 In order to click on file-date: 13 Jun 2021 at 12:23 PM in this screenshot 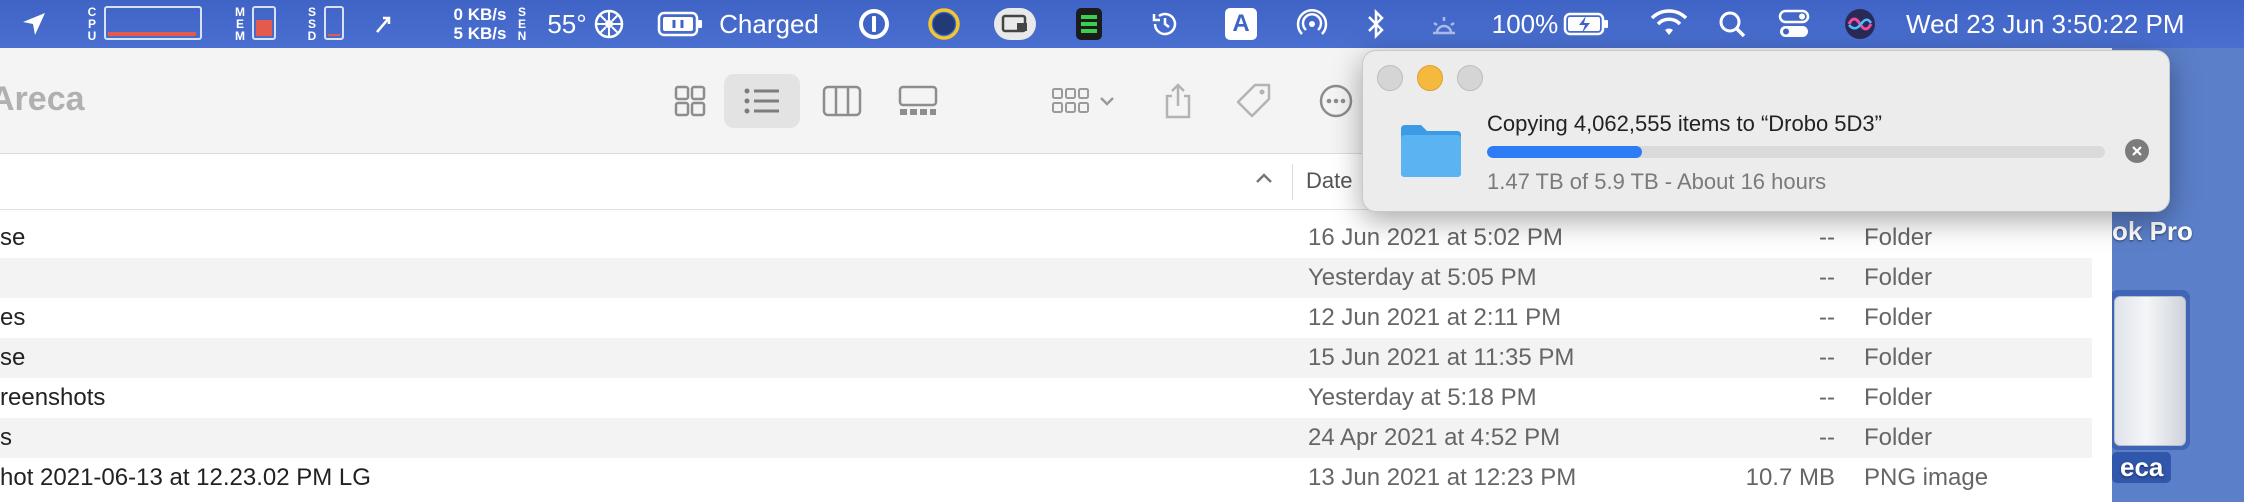, I will do `click(1442, 477)`.